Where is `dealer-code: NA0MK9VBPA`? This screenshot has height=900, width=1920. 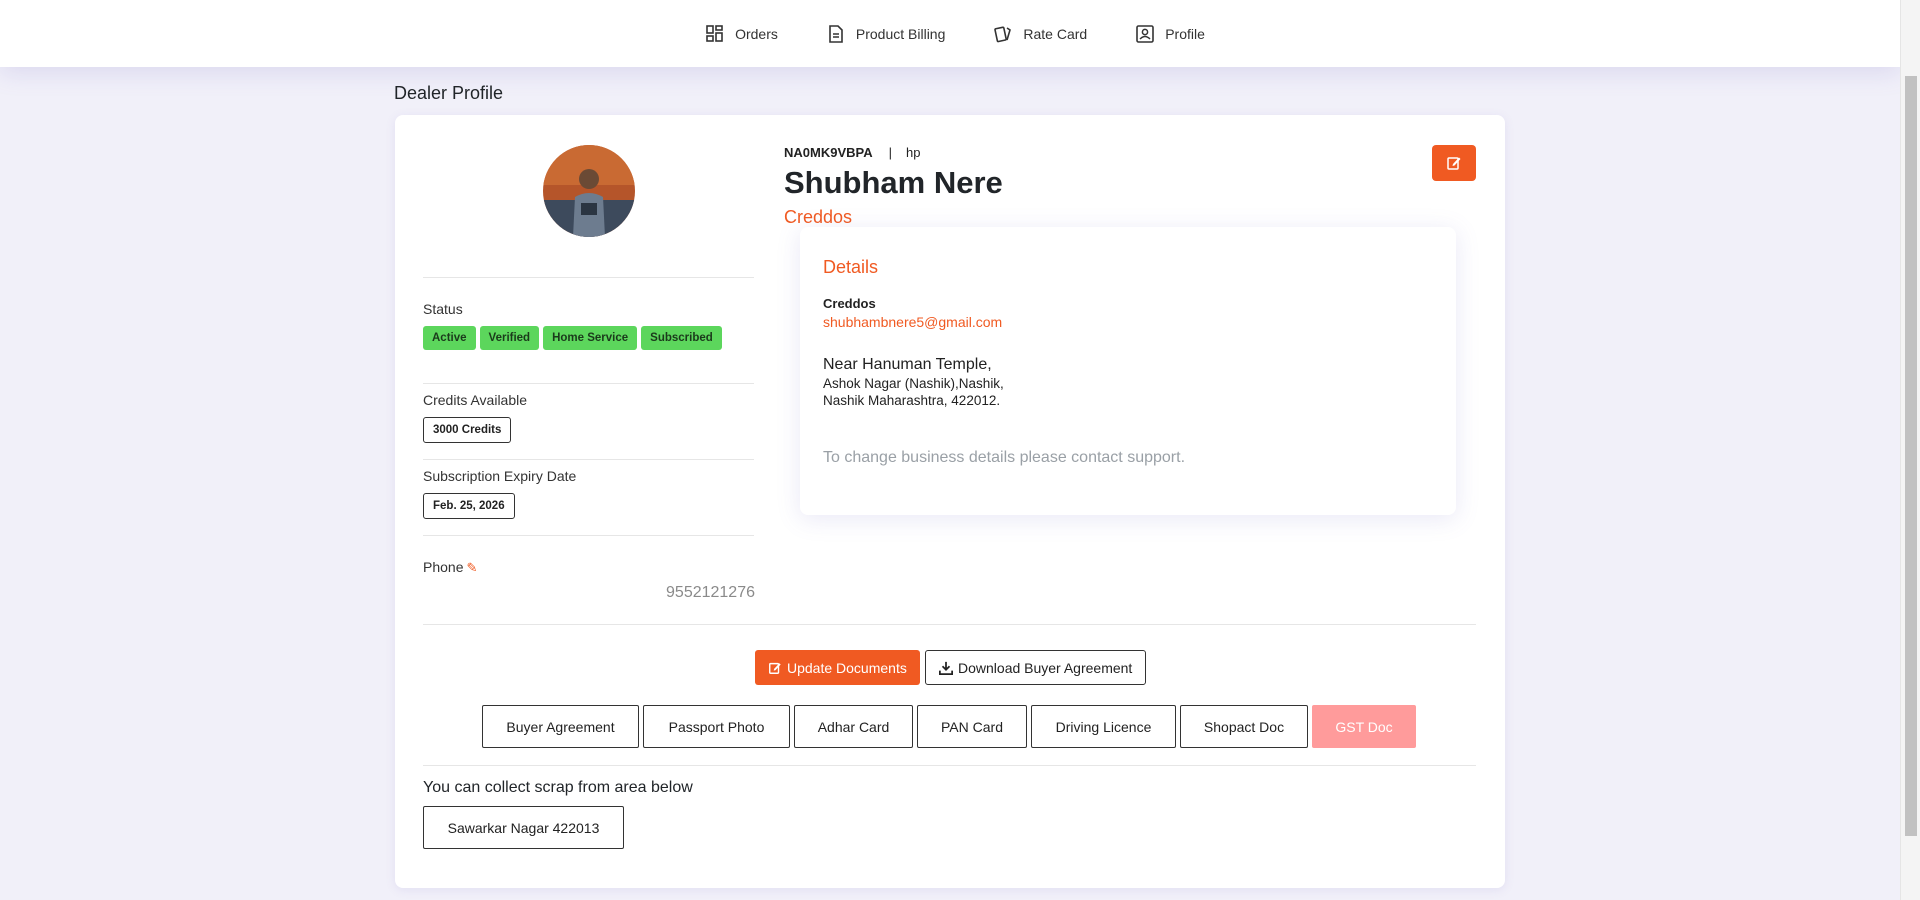 dealer-code: NA0MK9VBPA is located at coordinates (828, 152).